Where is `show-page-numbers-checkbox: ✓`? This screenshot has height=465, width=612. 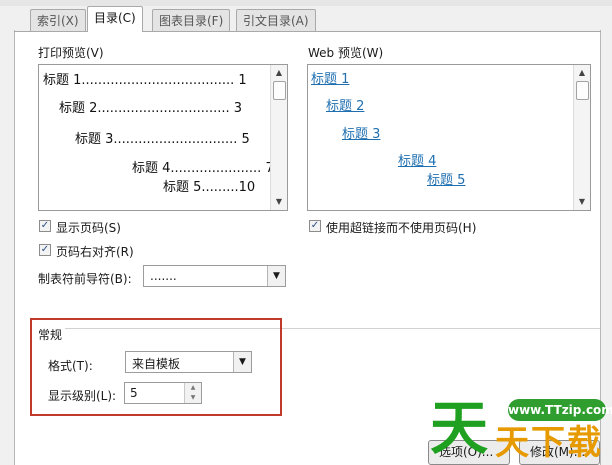 show-page-numbers-checkbox: ✓ is located at coordinates (45, 226).